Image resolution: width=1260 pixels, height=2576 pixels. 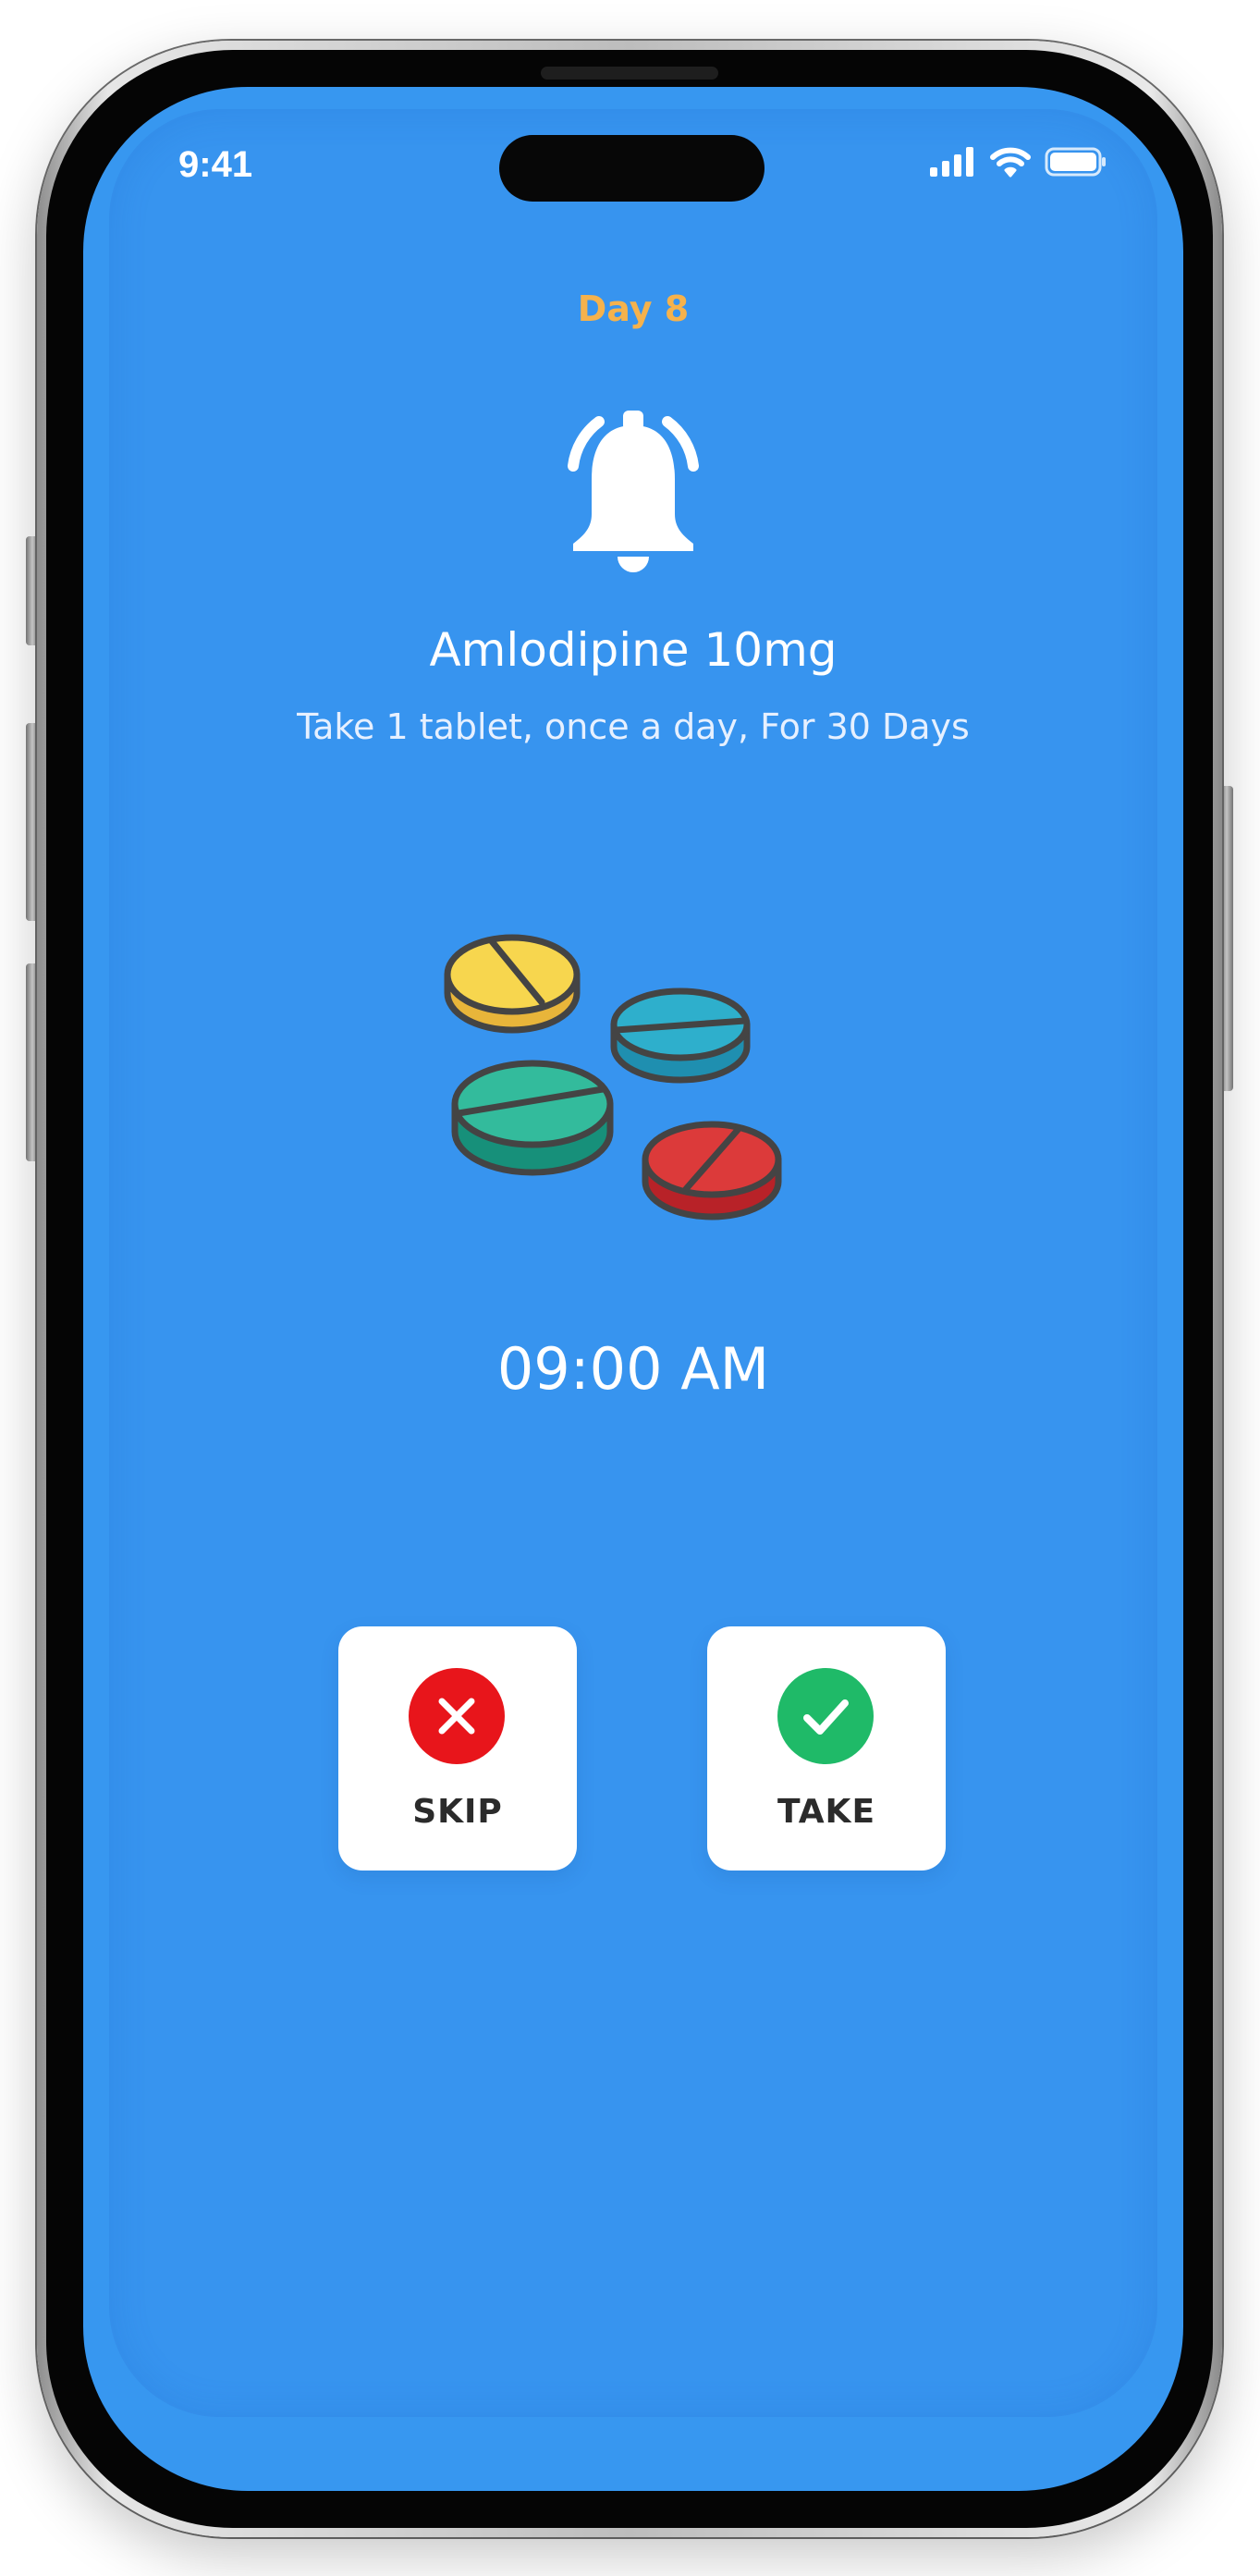 I want to click on skip-button: SKIP, so click(x=457, y=1748).